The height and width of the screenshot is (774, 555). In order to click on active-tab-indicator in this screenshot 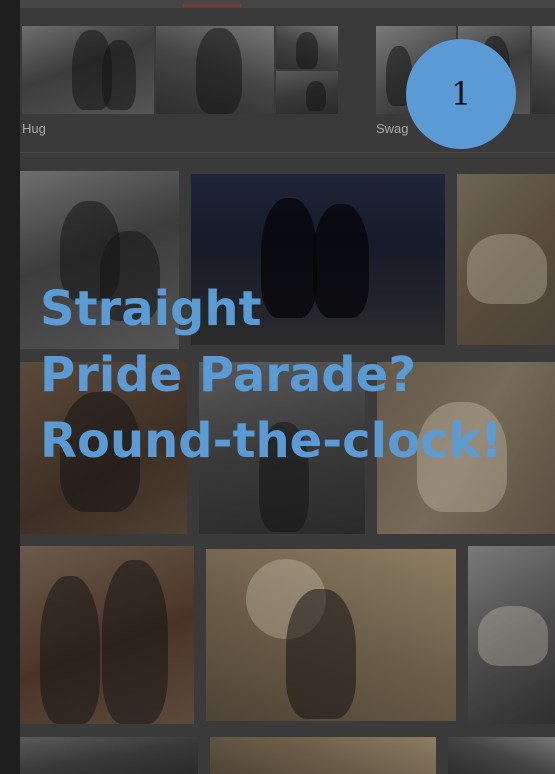, I will do `click(212, 5)`.